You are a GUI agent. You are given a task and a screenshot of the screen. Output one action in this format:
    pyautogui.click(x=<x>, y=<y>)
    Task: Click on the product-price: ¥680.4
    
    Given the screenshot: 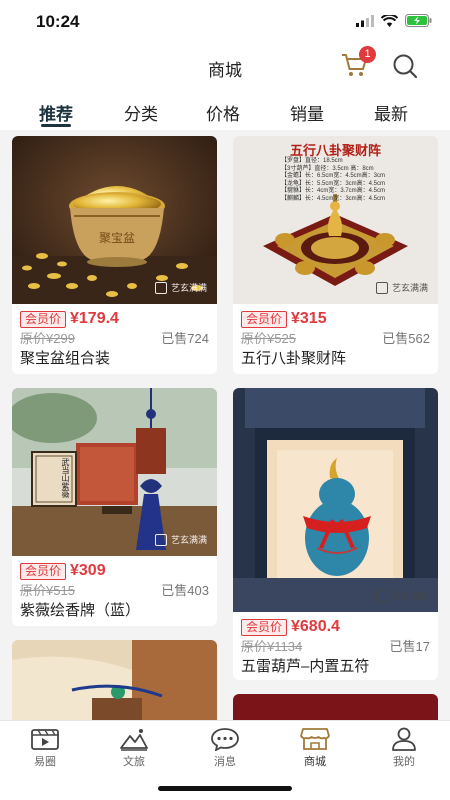 What is the action you would take?
    pyautogui.click(x=315, y=626)
    